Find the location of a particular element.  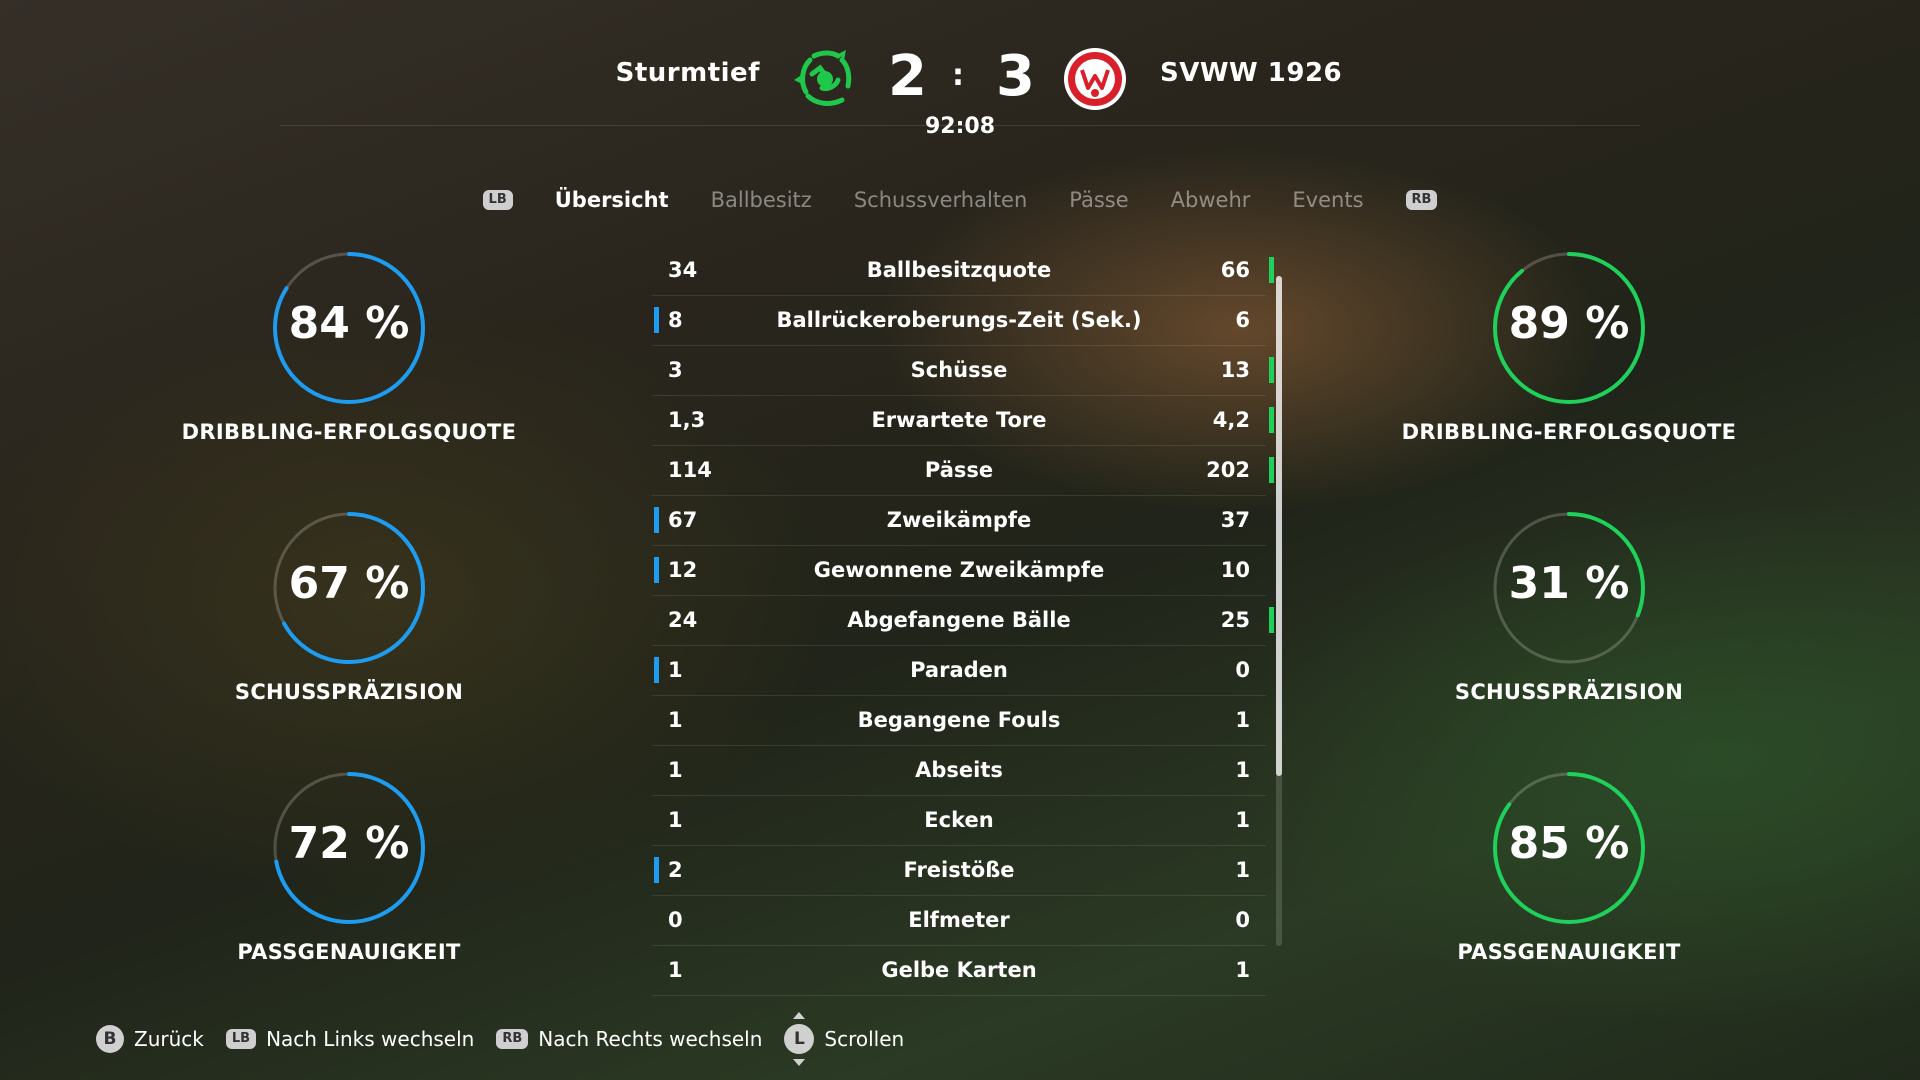

away-score: 3 is located at coordinates (1015, 76).